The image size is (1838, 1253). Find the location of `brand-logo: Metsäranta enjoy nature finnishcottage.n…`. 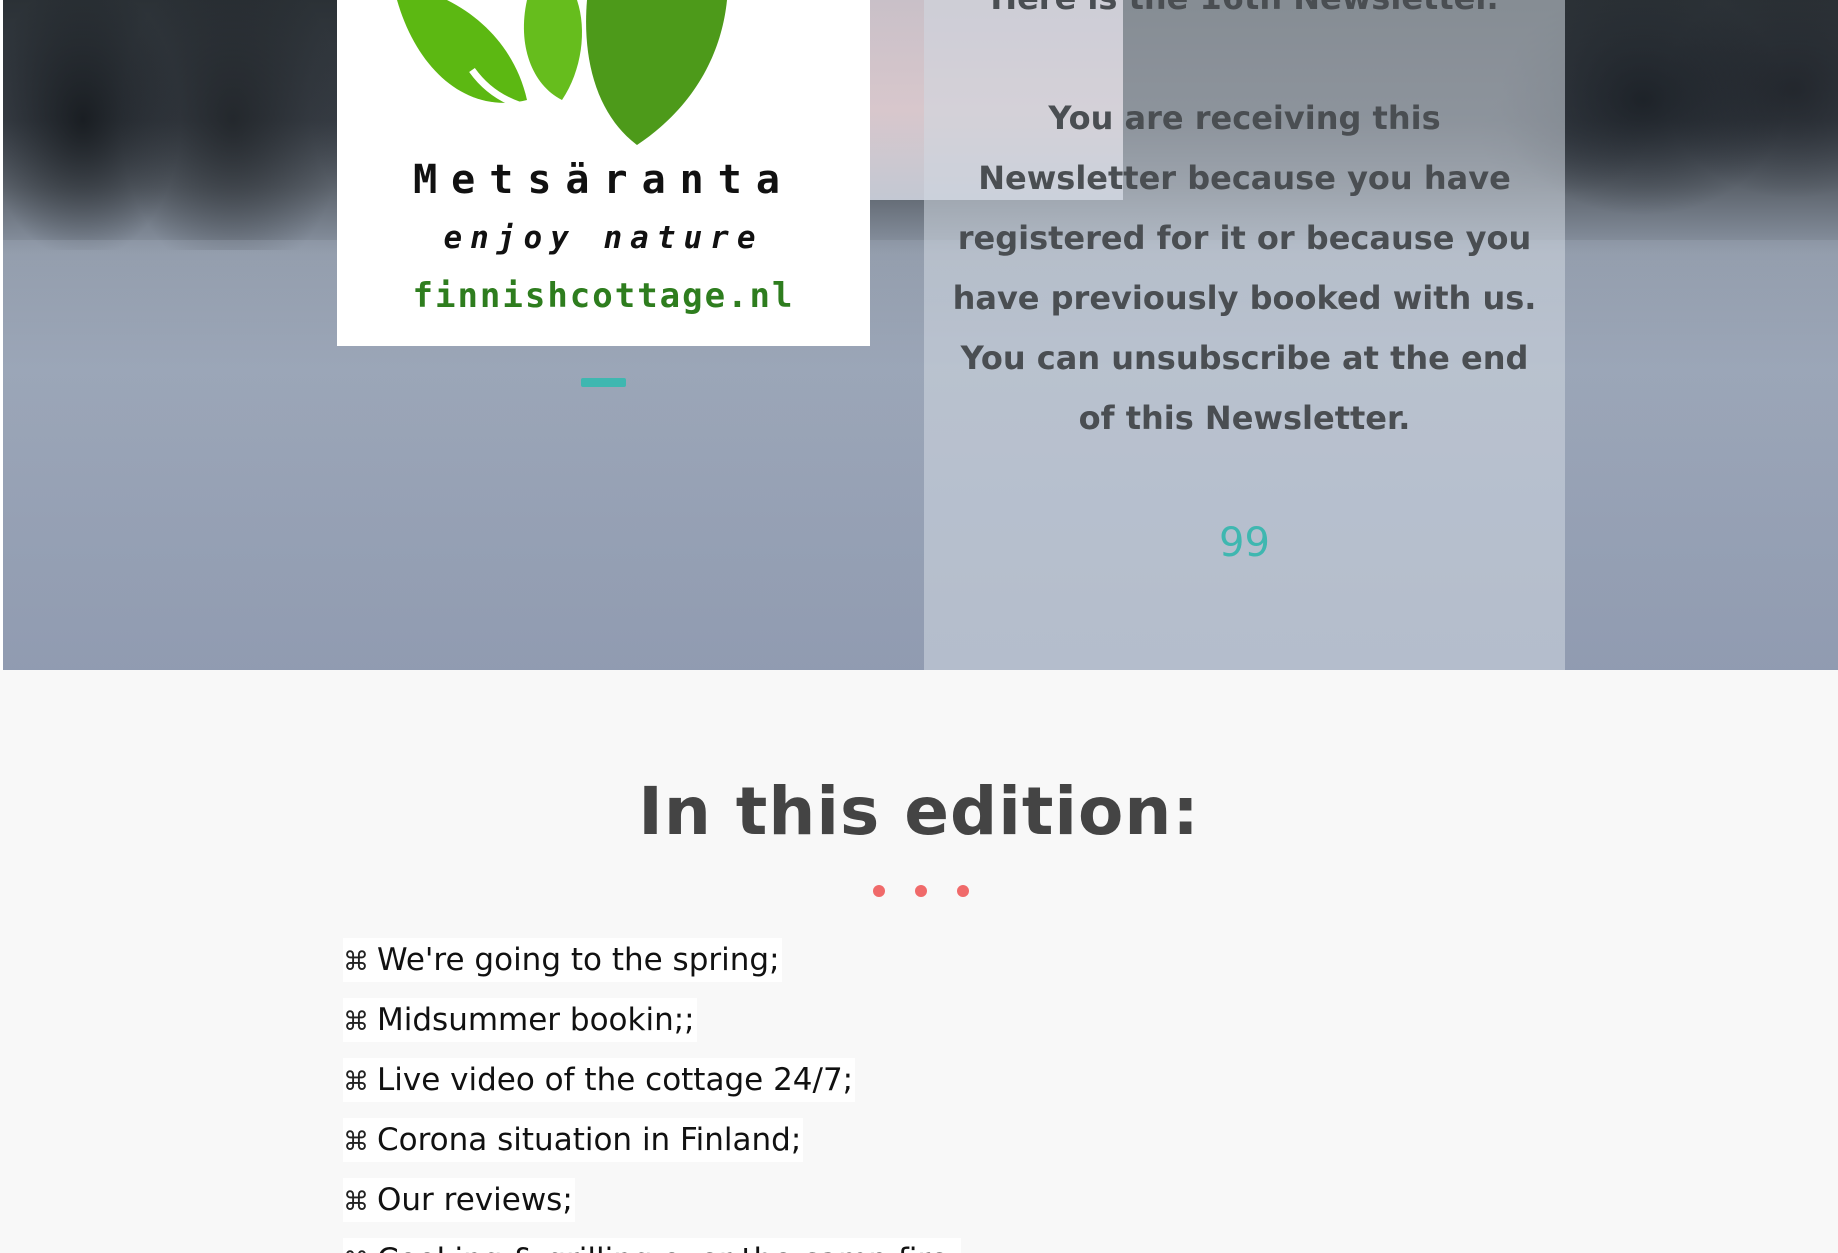

brand-logo: Metsäranta enjoy nature finnishcottage.n… is located at coordinates (603, 173).